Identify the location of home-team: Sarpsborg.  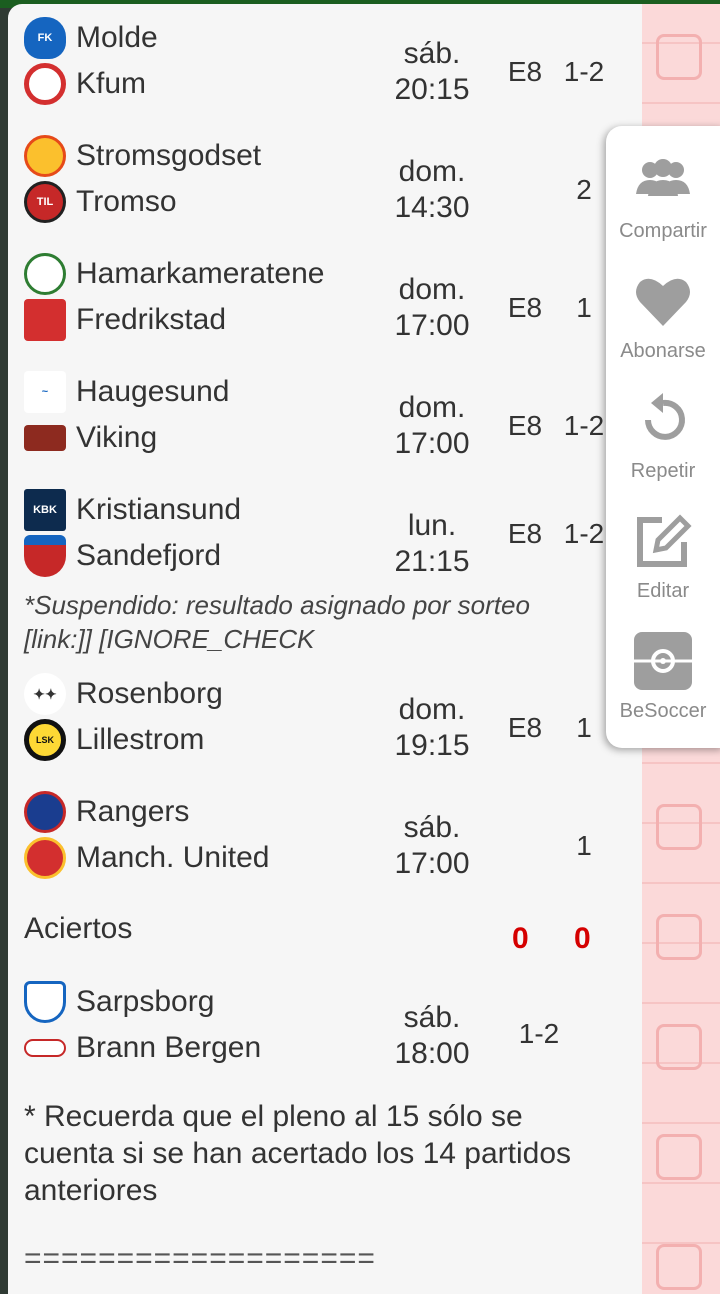
(119, 1002).